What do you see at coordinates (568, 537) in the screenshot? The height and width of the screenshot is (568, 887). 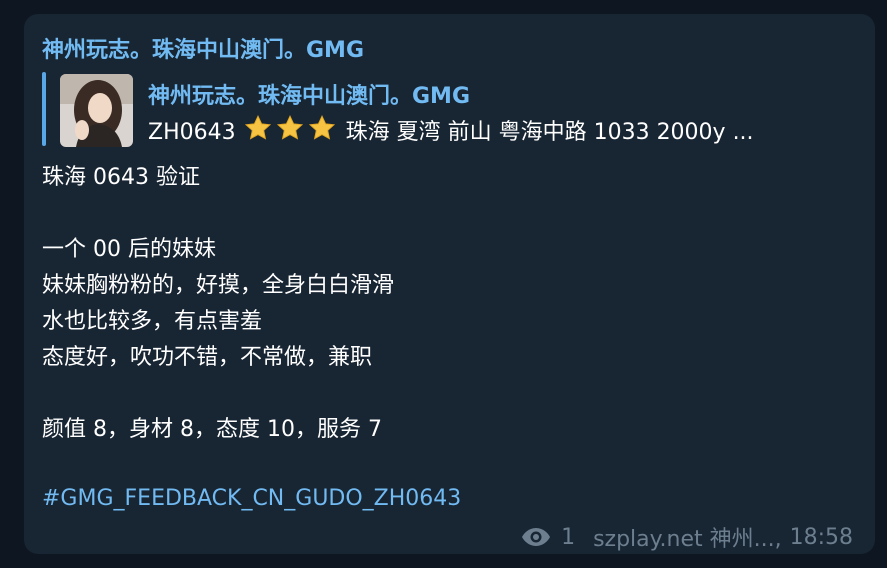 I see `view-count: 1` at bounding box center [568, 537].